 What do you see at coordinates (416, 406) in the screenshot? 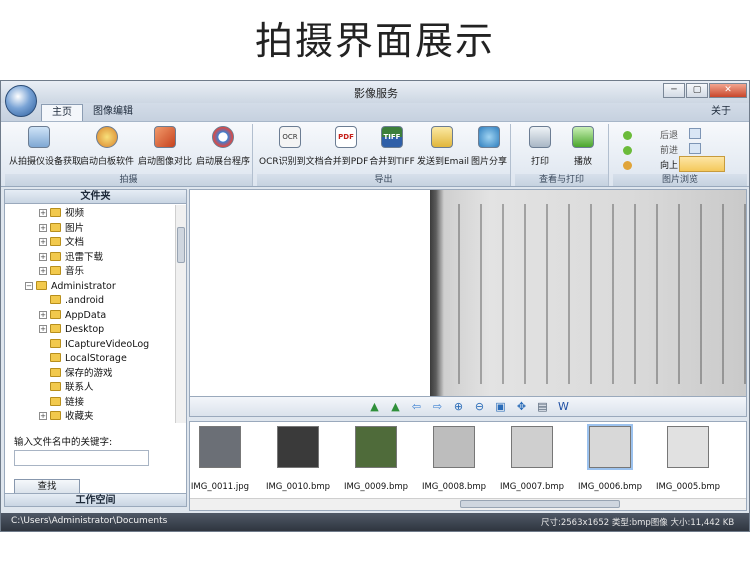
I see `arrow-left-icon: ⇦` at bounding box center [416, 406].